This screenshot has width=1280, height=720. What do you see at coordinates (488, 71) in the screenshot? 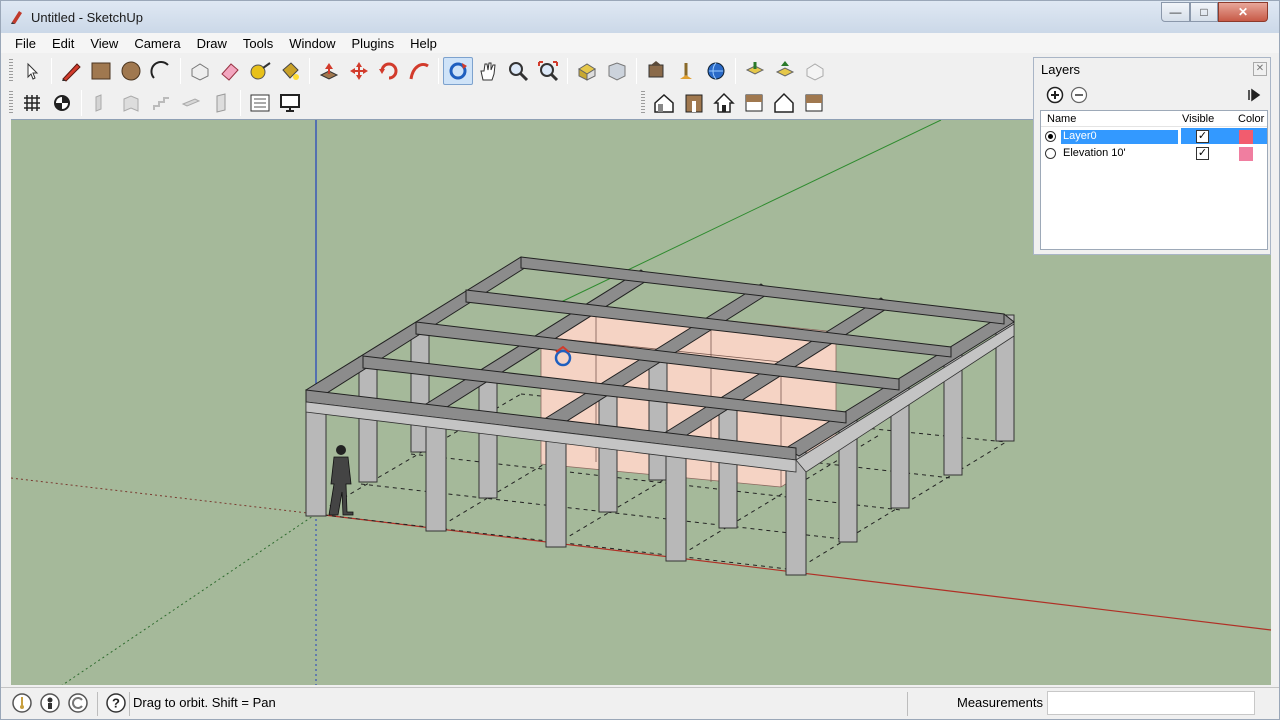
I see `pan-icon` at bounding box center [488, 71].